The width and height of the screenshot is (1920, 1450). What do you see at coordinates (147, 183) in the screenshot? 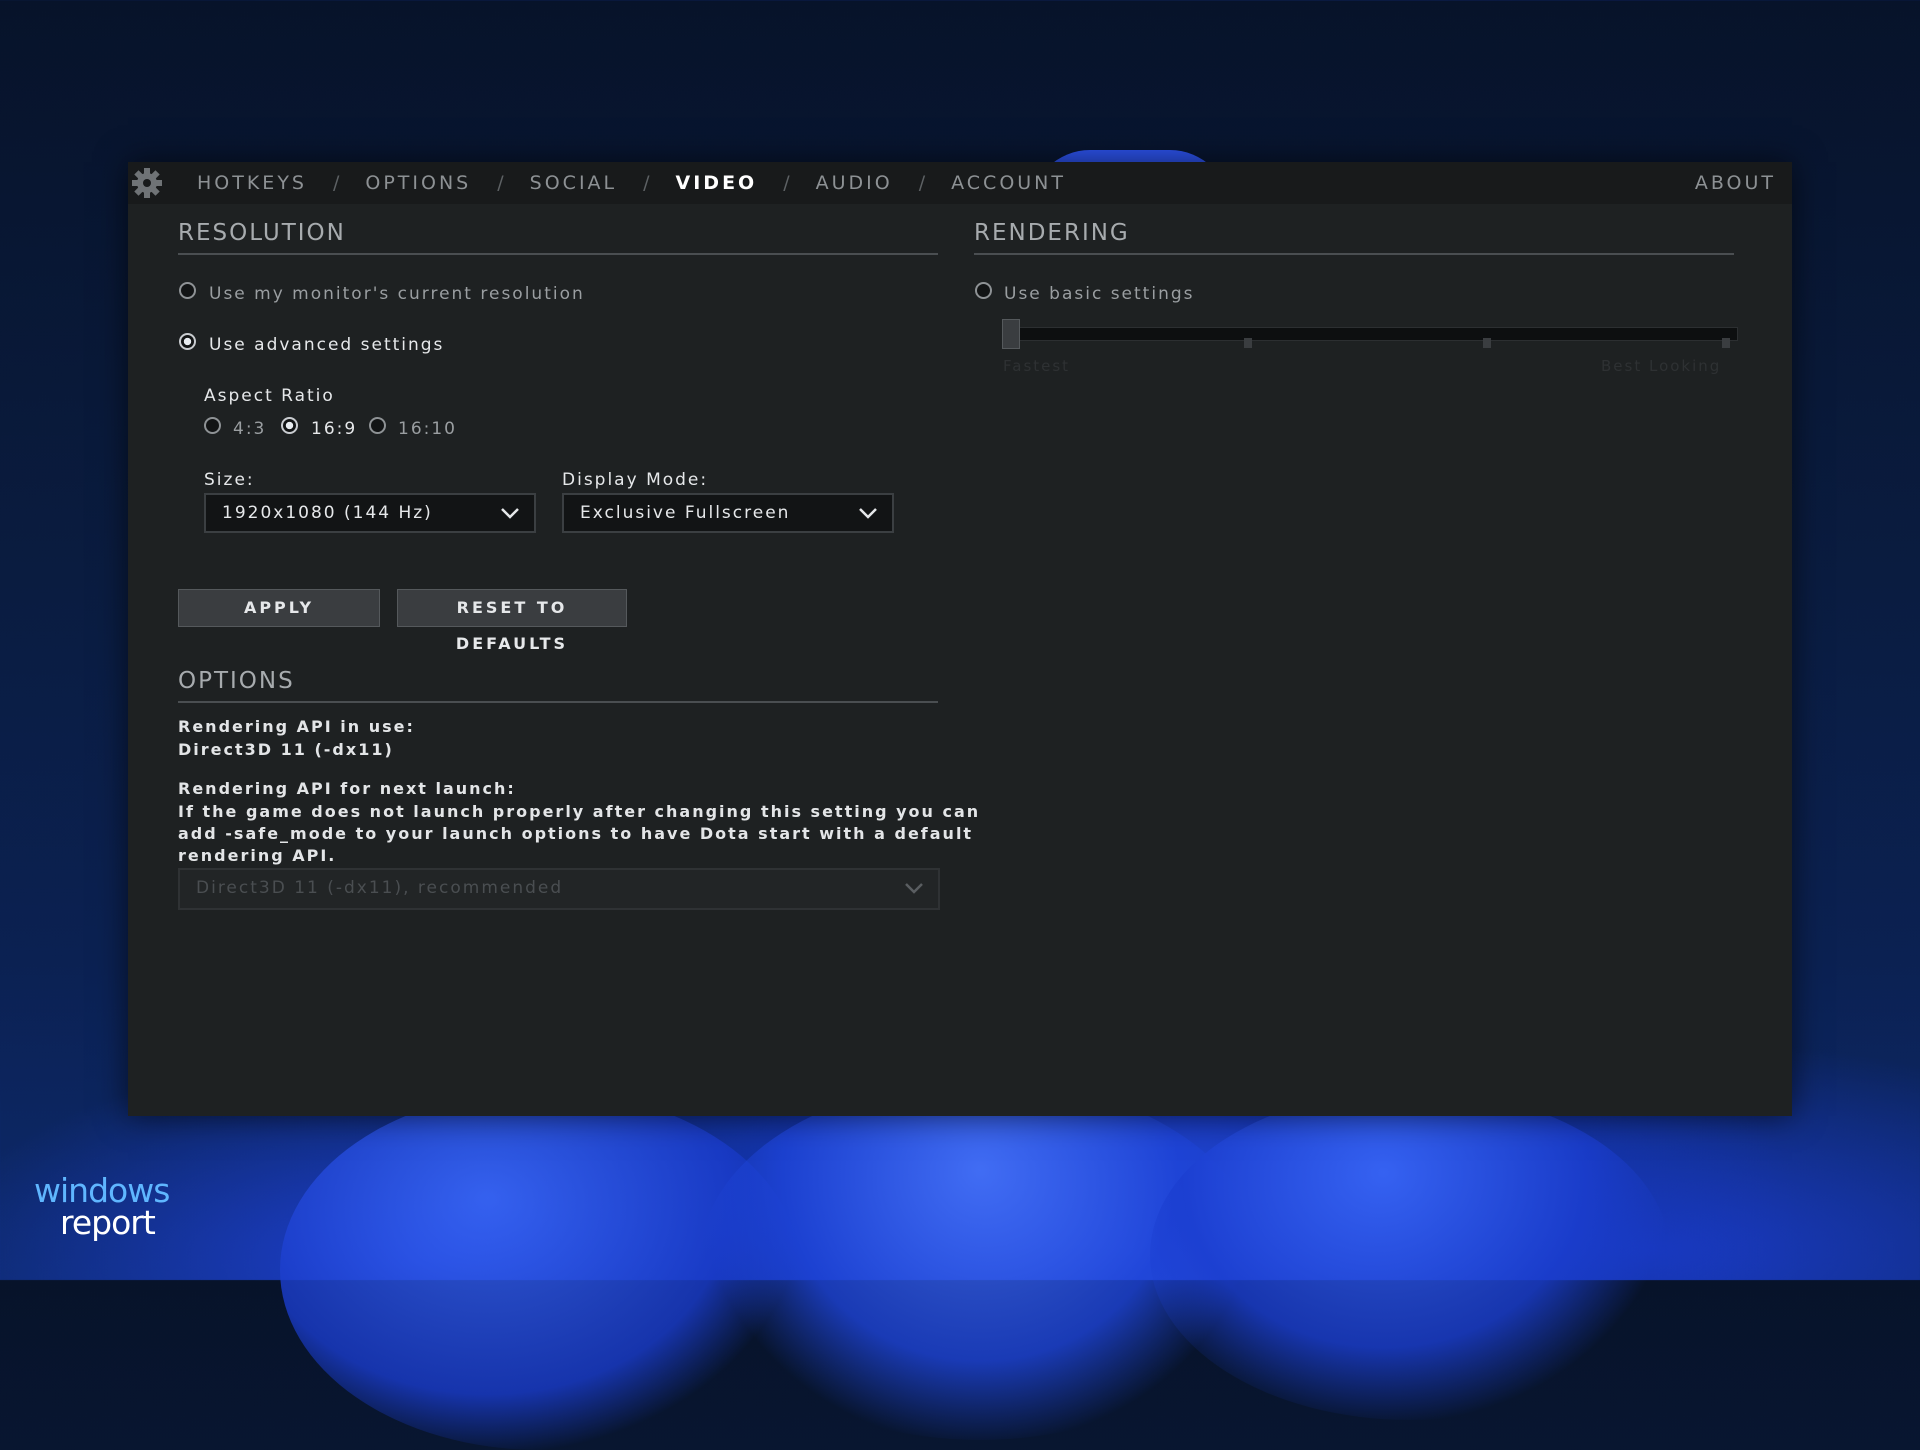
I see `gear-icon` at bounding box center [147, 183].